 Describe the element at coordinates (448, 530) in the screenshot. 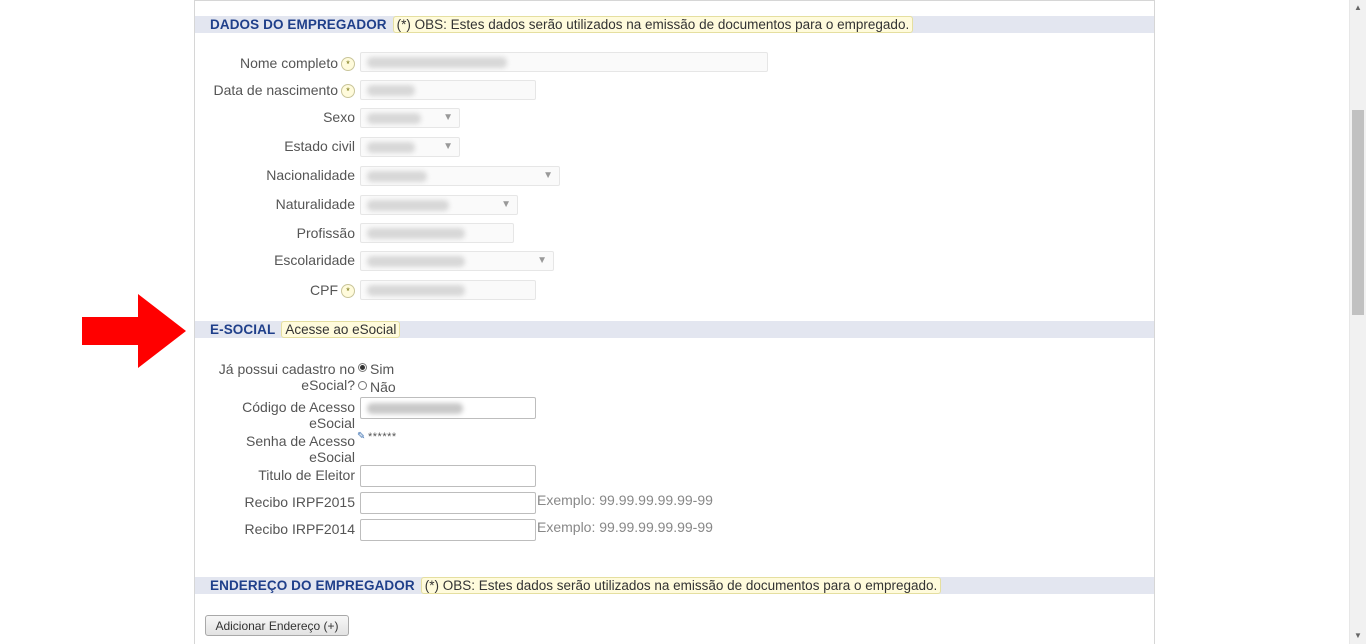

I see `recibo-irpf2014-input` at that location.